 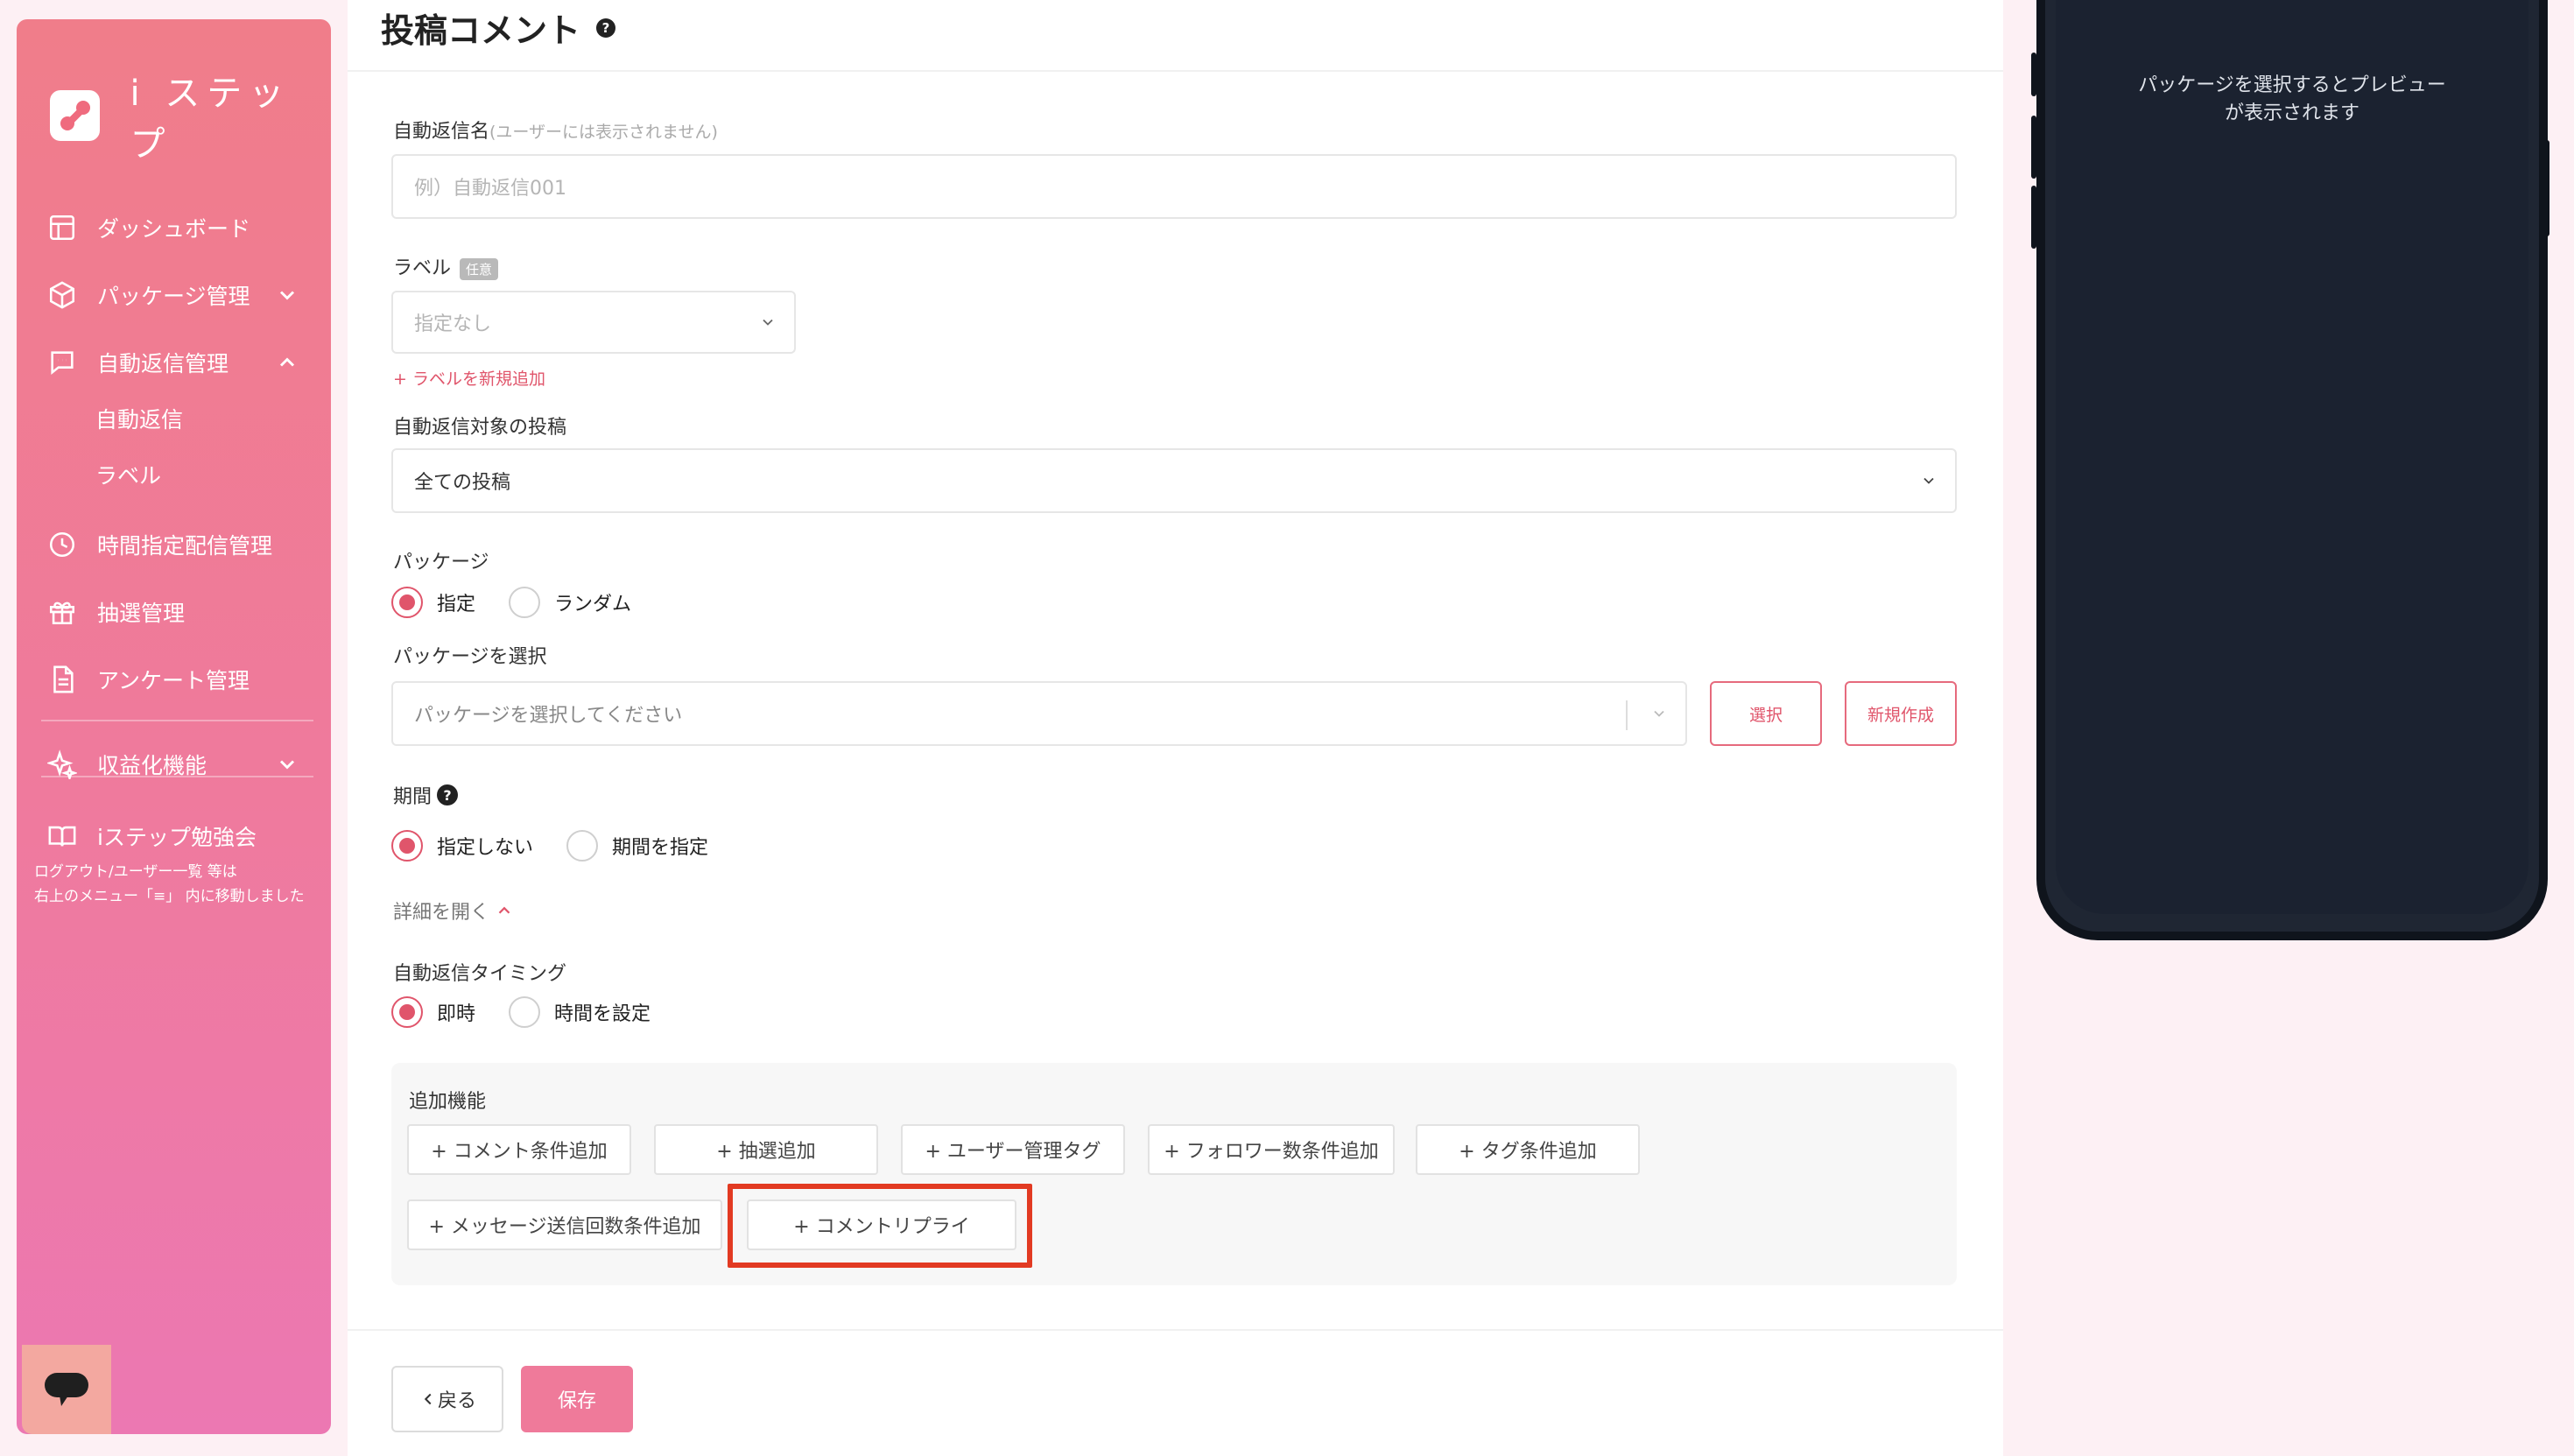 I want to click on timing-option-immediate: 即時, so click(x=433, y=1012).